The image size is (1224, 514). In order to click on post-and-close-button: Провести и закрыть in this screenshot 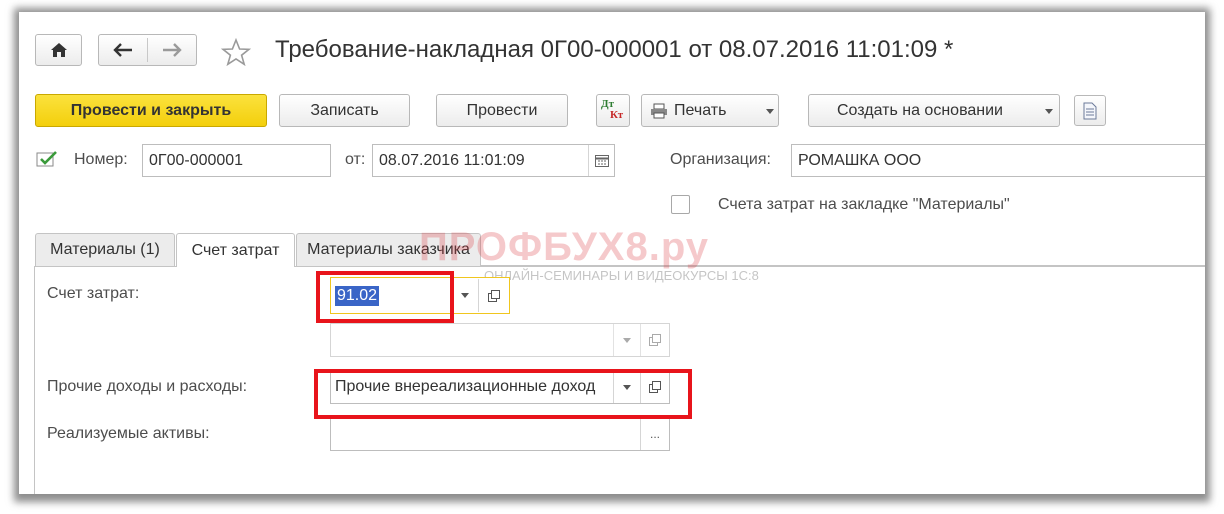, I will do `click(151, 110)`.